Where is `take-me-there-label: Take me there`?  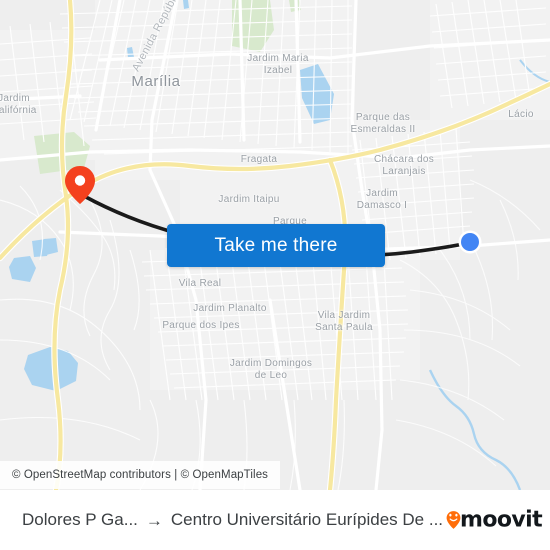 take-me-there-label: Take me there is located at coordinates (276, 245).